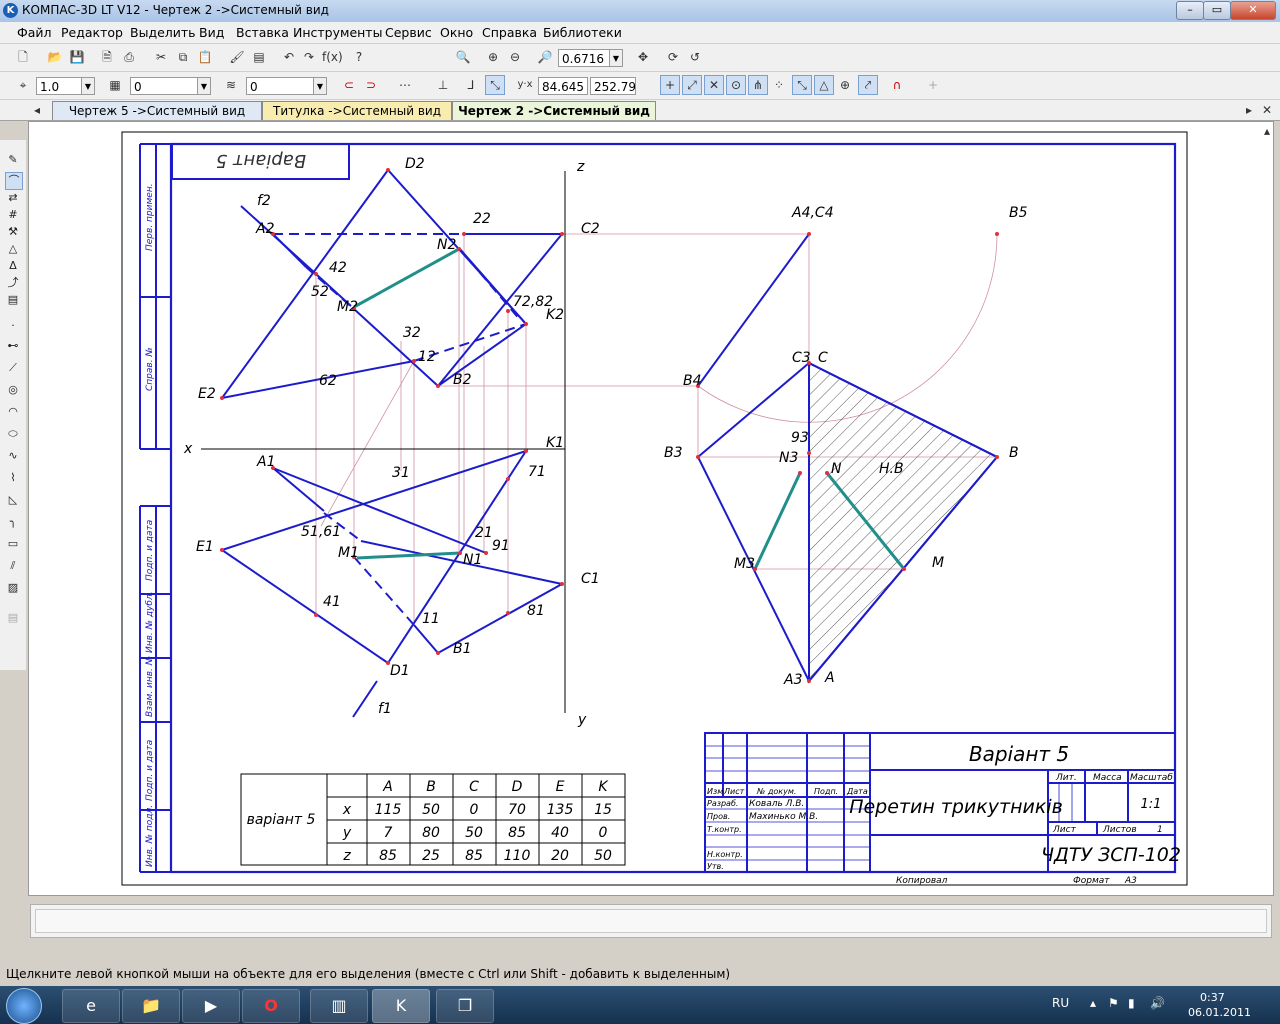  Describe the element at coordinates (129, 57) in the screenshot. I see `print-icon: ⎙` at that location.